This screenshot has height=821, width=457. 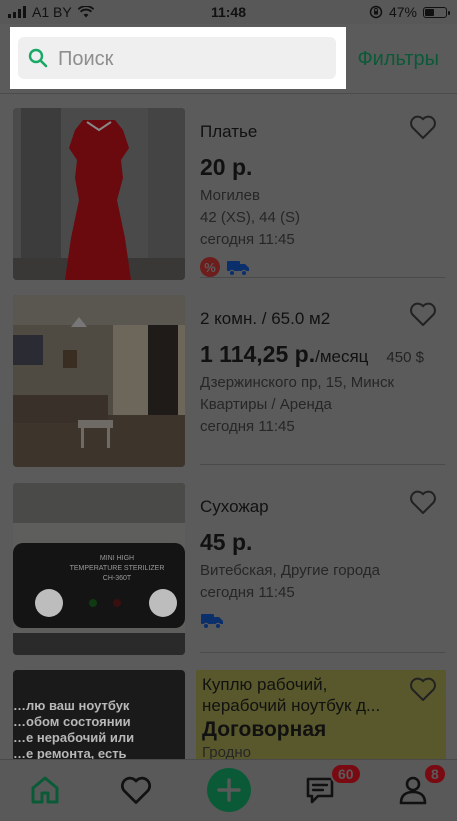 What do you see at coordinates (436, 12) in the screenshot?
I see `battery-icon` at bounding box center [436, 12].